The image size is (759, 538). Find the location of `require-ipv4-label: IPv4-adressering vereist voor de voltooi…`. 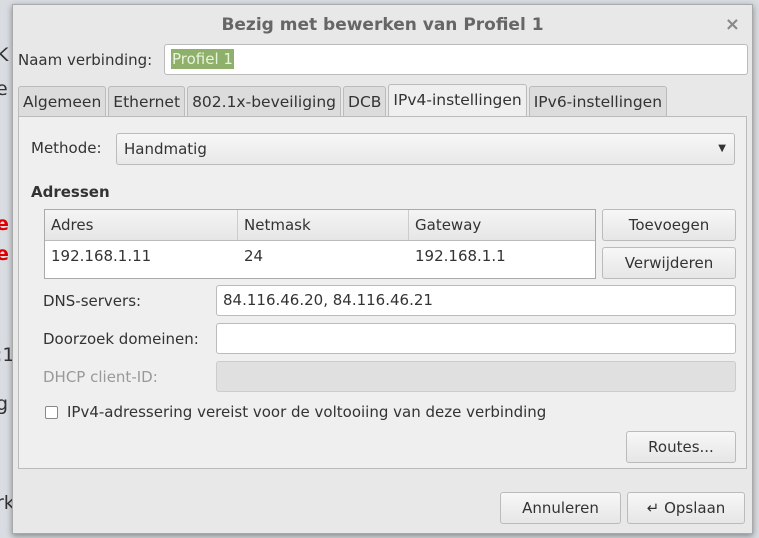

require-ipv4-label: IPv4-adressering vereist voor de voltooi… is located at coordinates (306, 412).